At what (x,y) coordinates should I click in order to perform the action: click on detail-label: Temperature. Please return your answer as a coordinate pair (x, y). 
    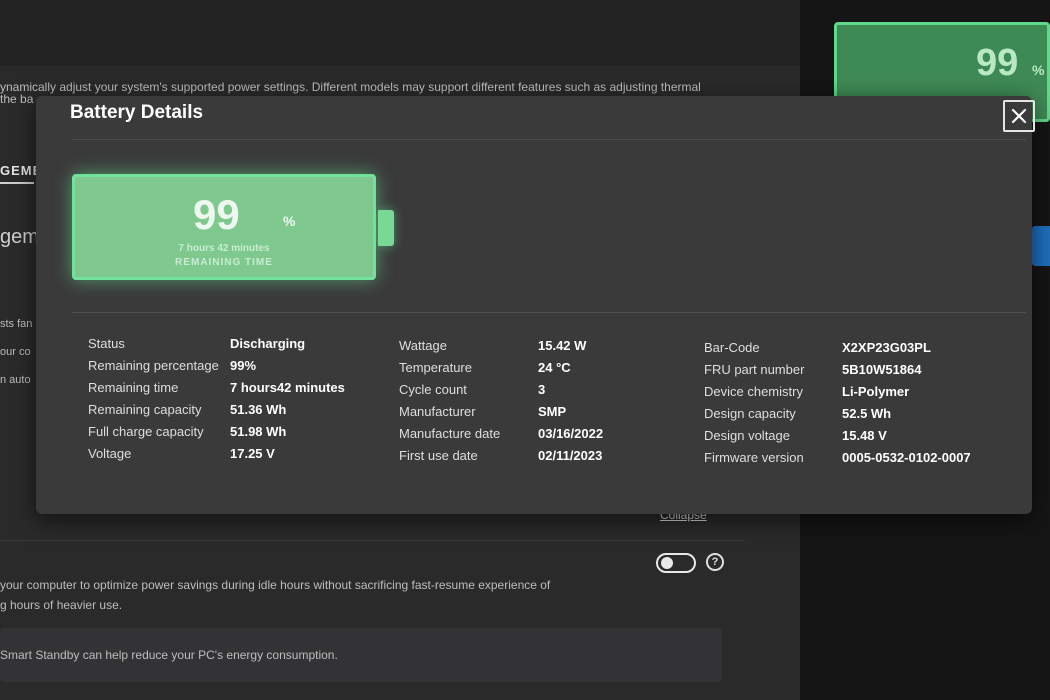
    Looking at the image, I should click on (435, 367).